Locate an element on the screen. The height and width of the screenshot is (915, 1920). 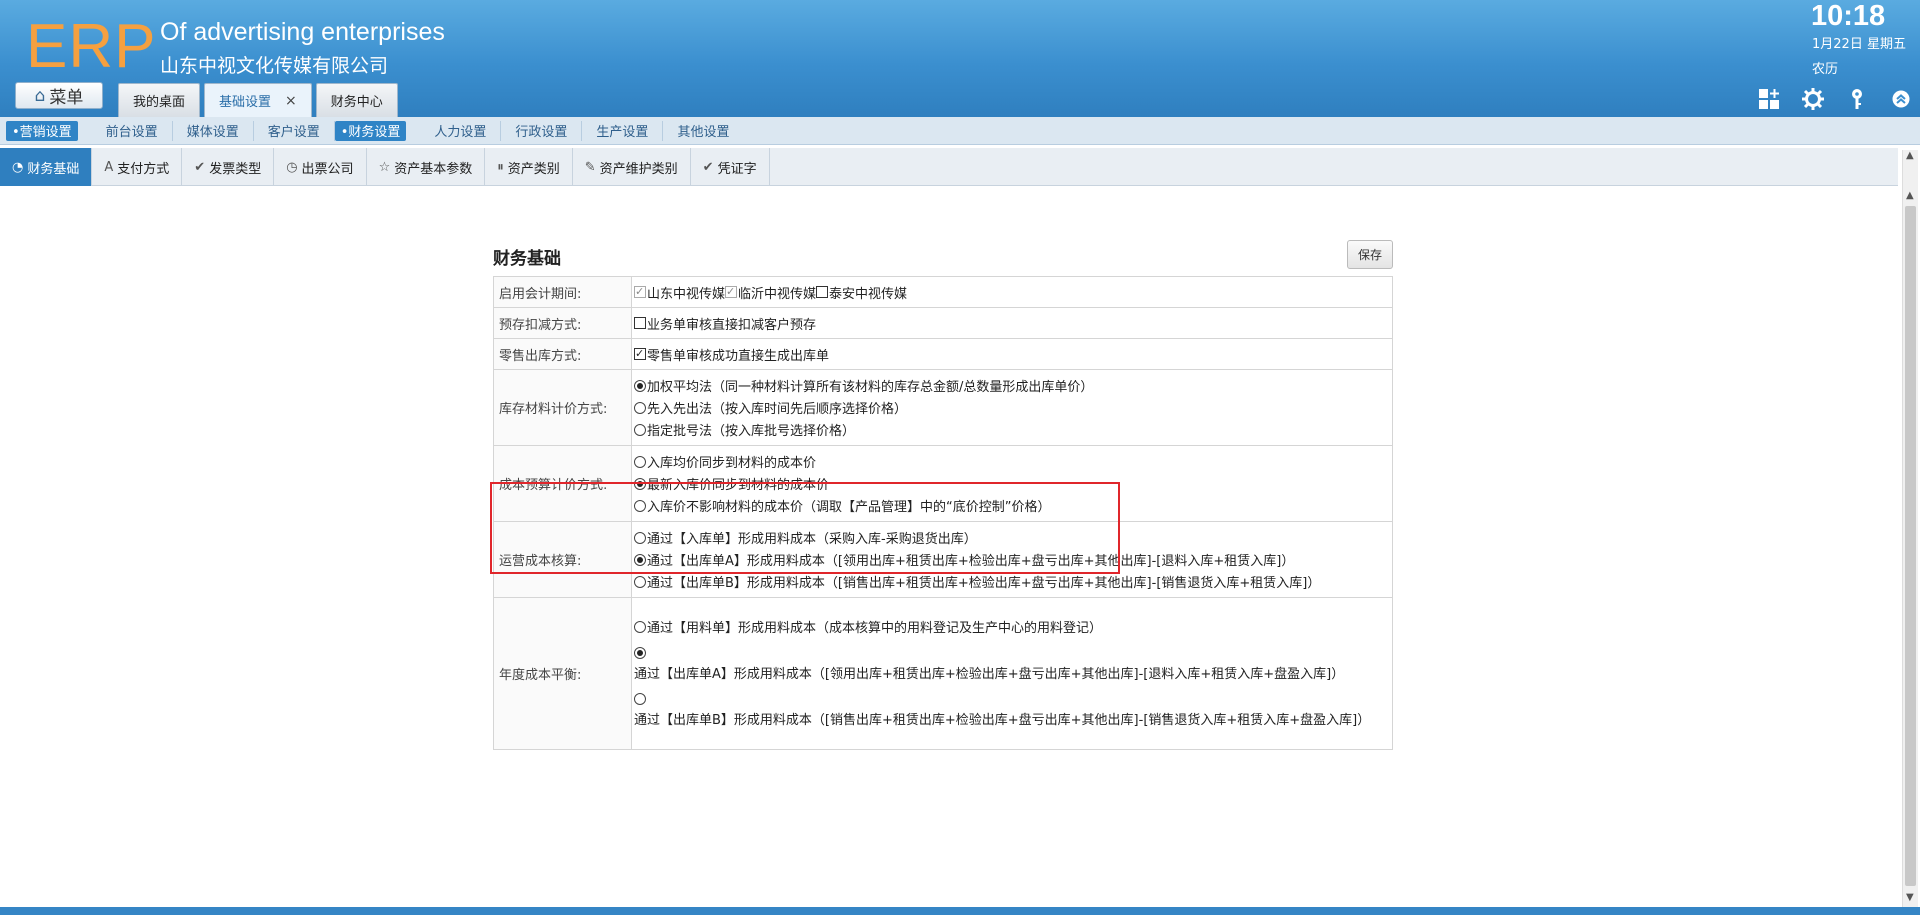
company-checkbox-shandong is located at coordinates (640, 292).